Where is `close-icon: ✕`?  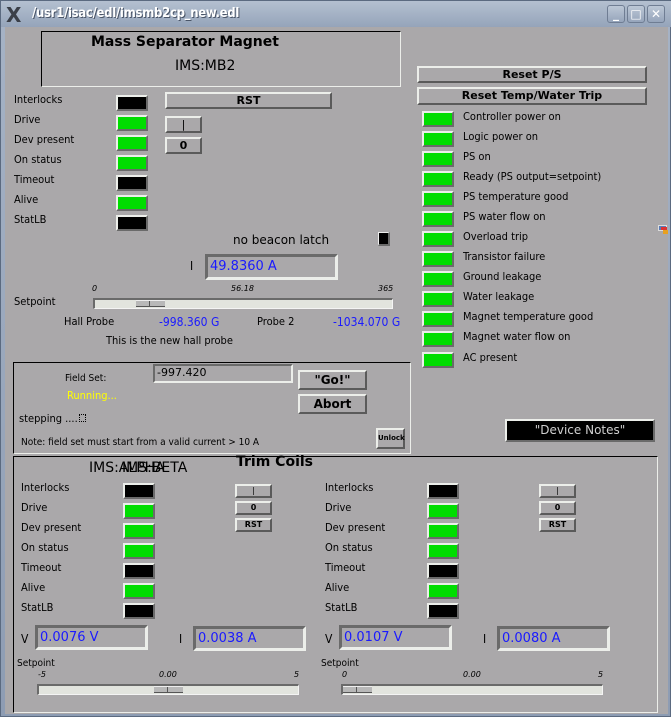
close-icon: ✕ is located at coordinates (656, 14).